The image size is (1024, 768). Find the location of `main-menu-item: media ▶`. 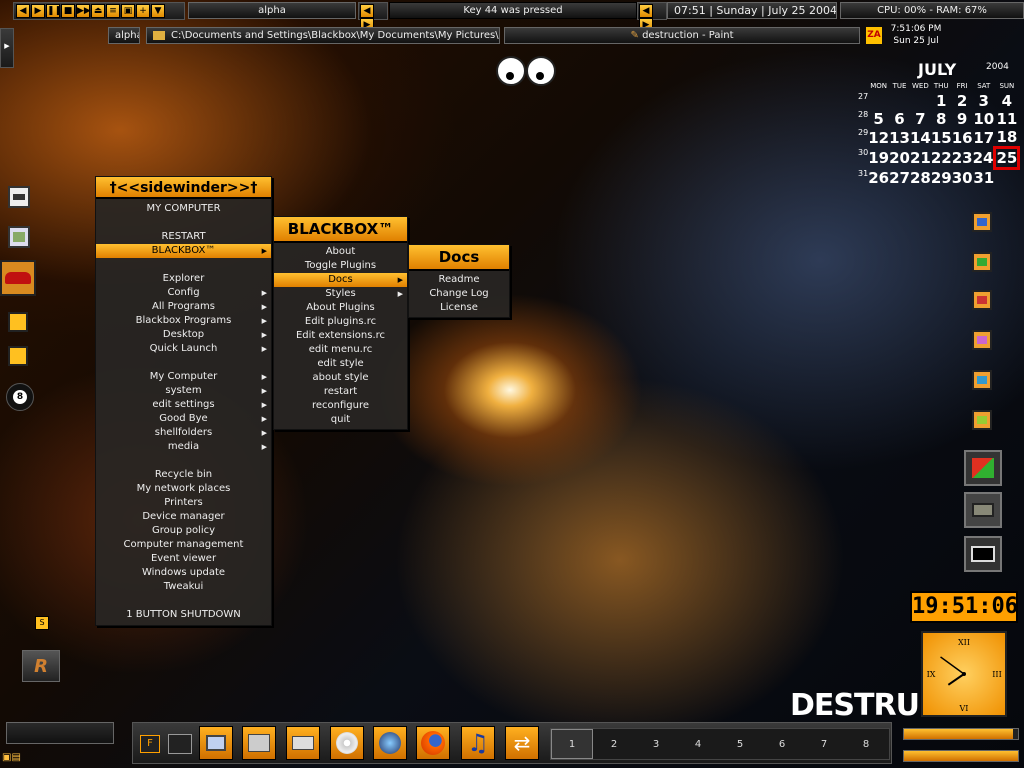

main-menu-item: media ▶ is located at coordinates (183, 447).